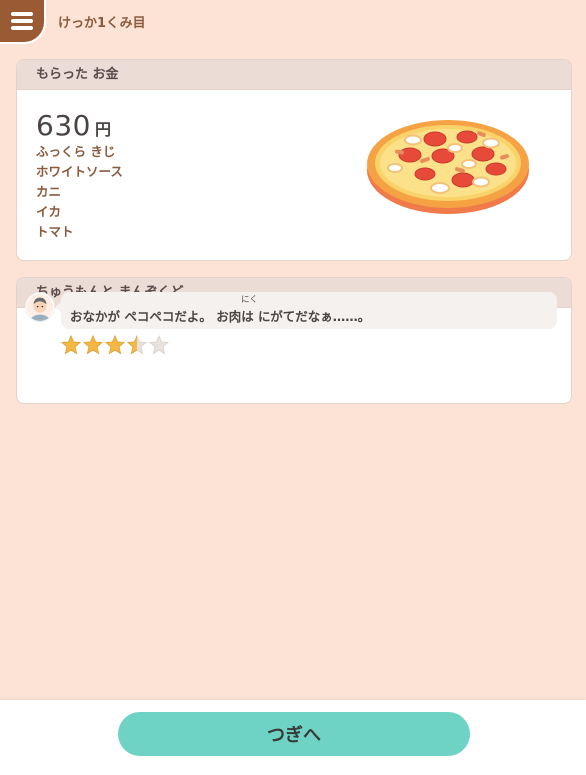 The image size is (586, 775). I want to click on money-card-heading: もらった お金, so click(294, 75).